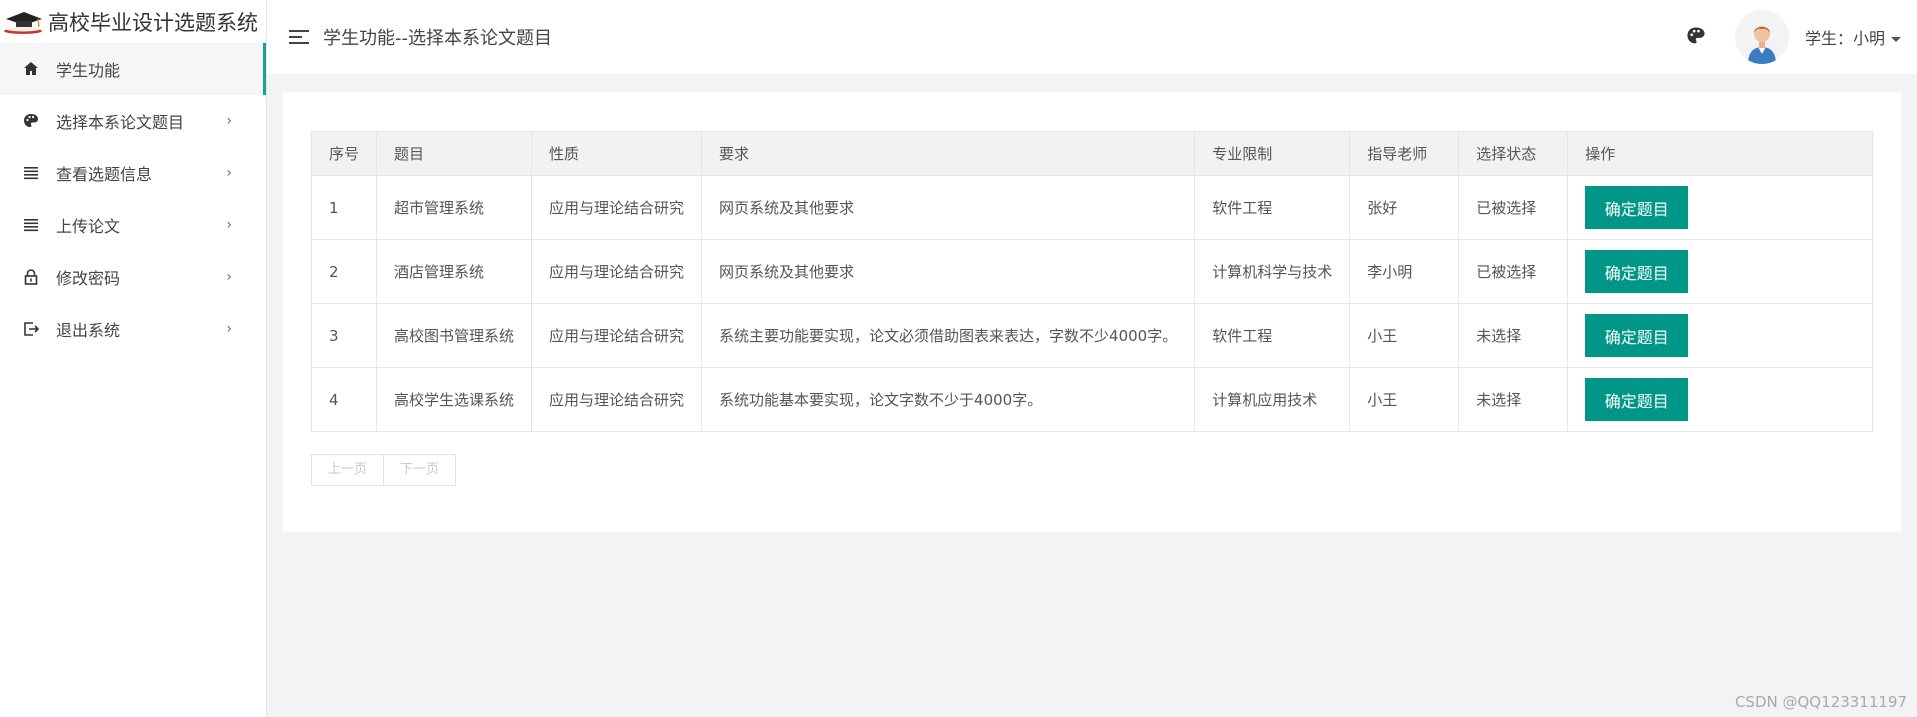 The height and width of the screenshot is (717, 1917). I want to click on sidebar-item-view-topic-info: 查看选题信息 ›, so click(133, 173).